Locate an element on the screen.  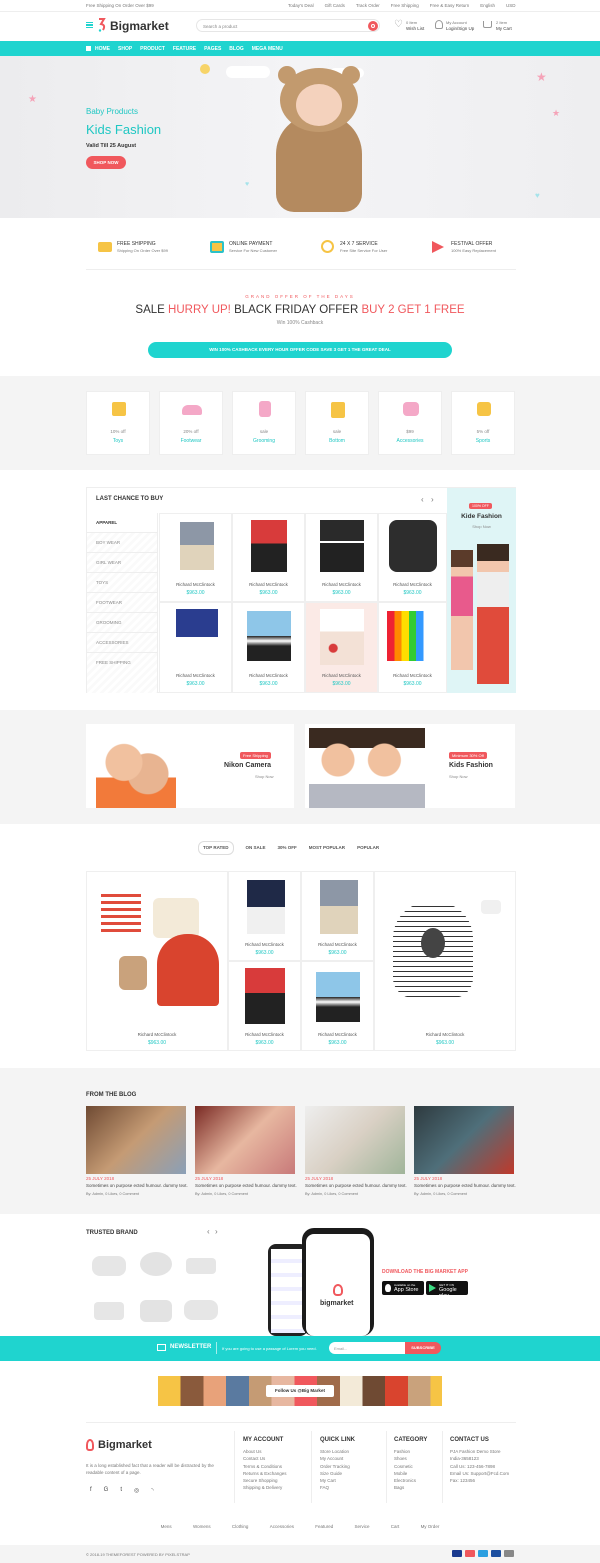
prev-arrow-icon: ‹ is located at coordinates (422, 499).